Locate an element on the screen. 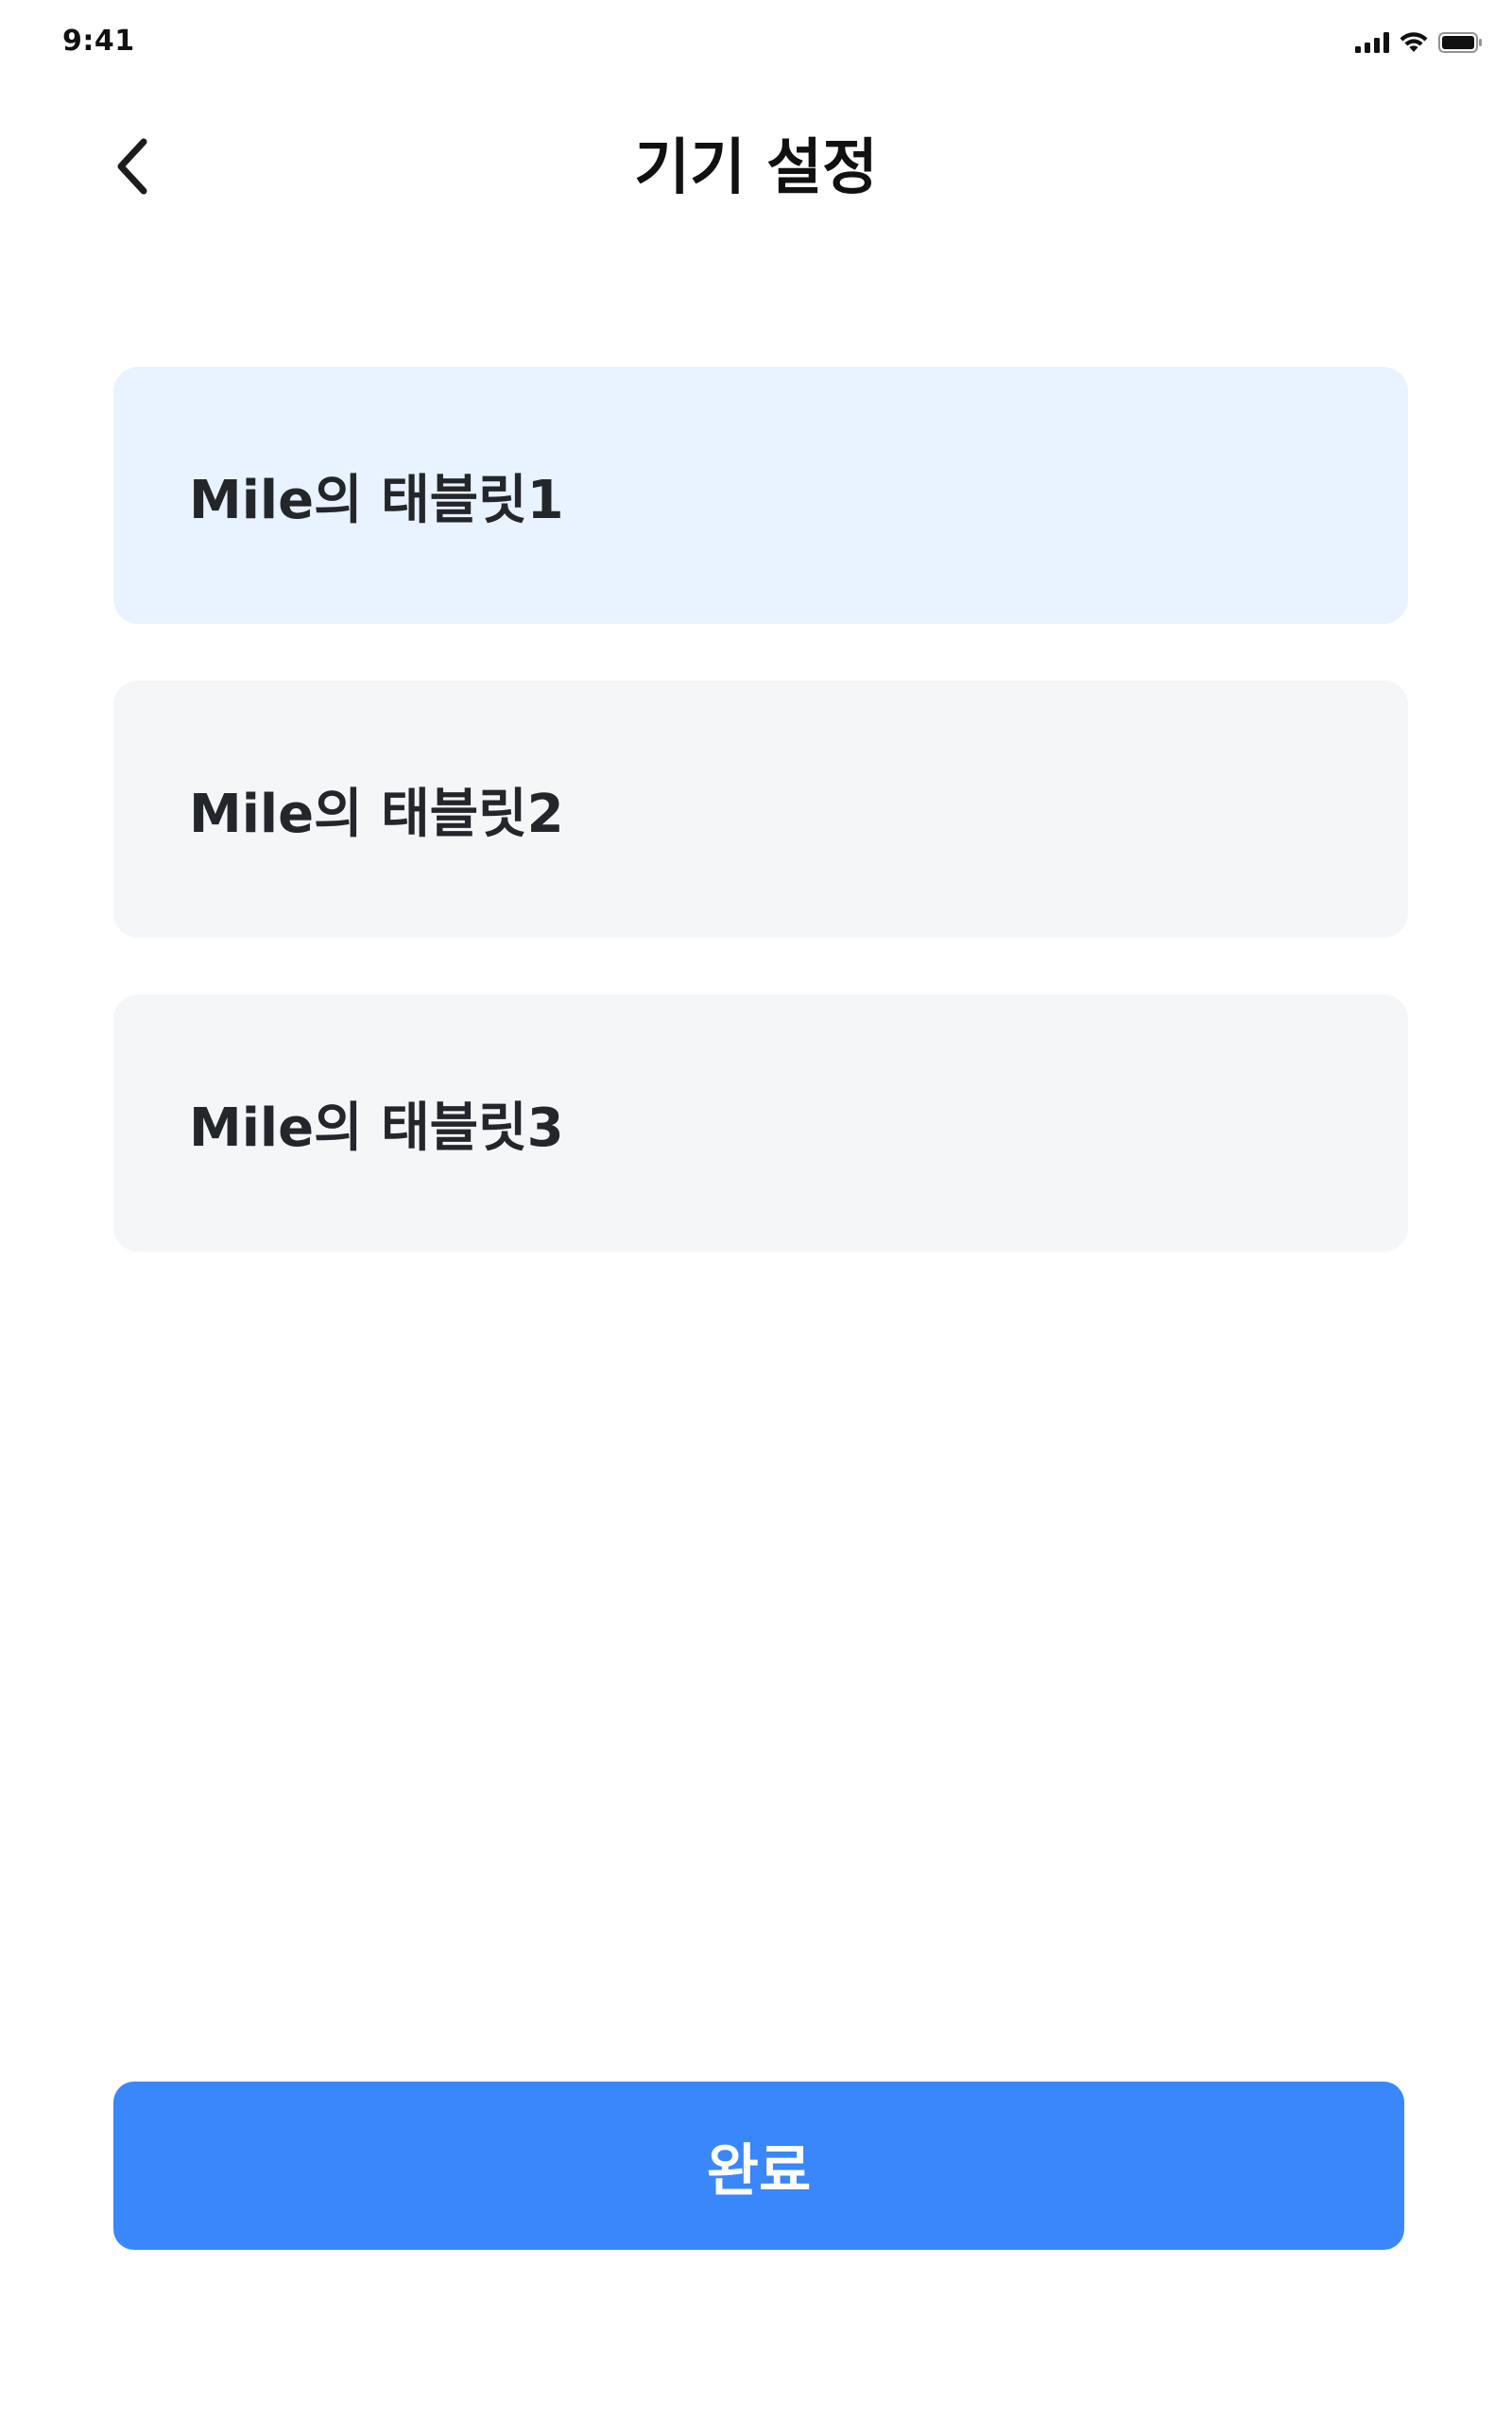 This screenshot has width=1512, height=2420. device-label: Mile의 태블릿3 is located at coordinates (376, 1128).